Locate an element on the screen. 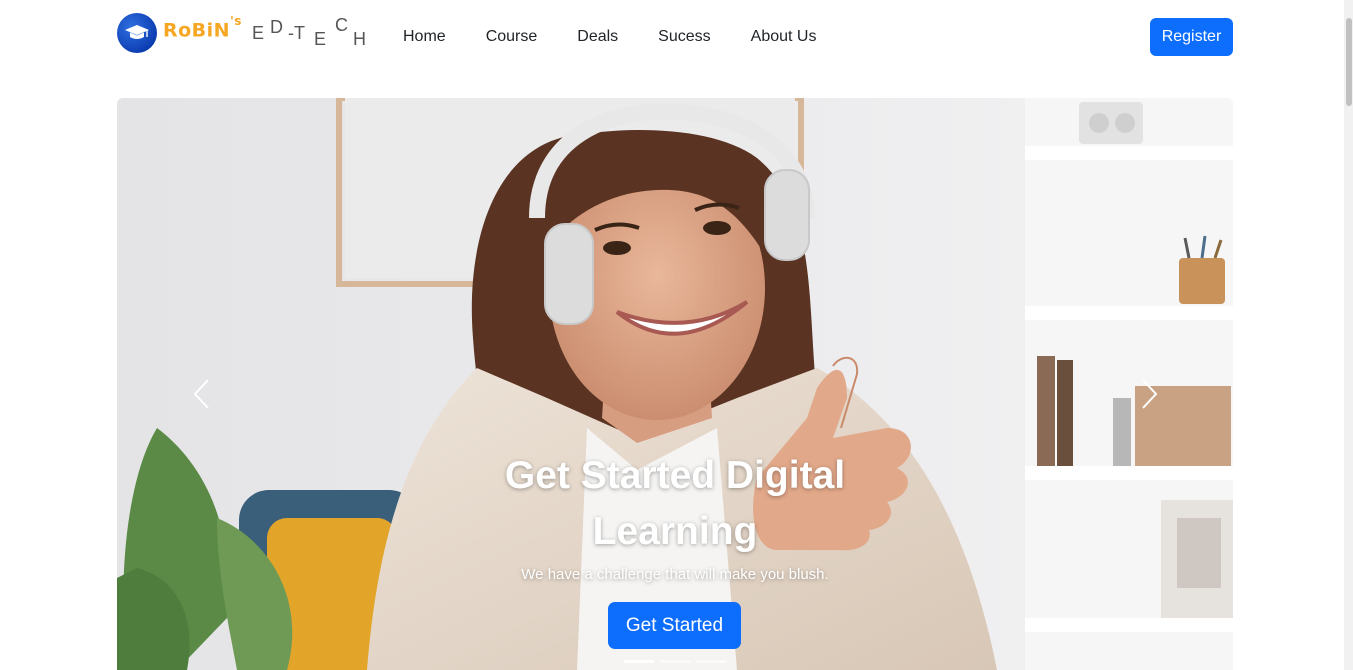  carousel-prev-button is located at coordinates (202, 394).